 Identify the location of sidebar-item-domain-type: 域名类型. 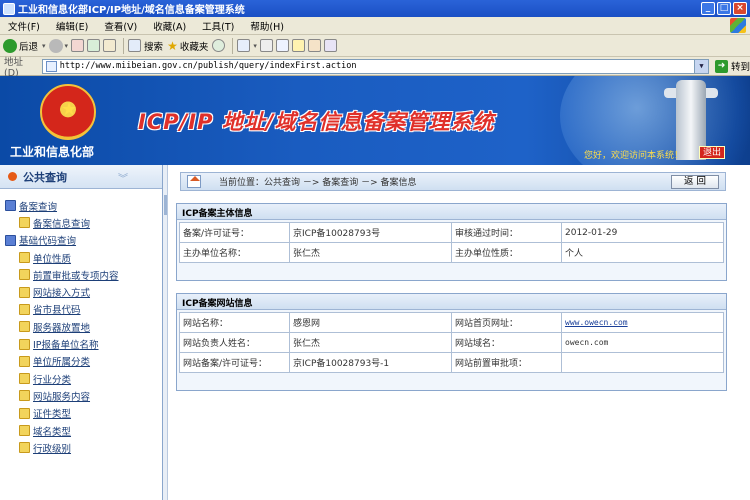
(81, 430).